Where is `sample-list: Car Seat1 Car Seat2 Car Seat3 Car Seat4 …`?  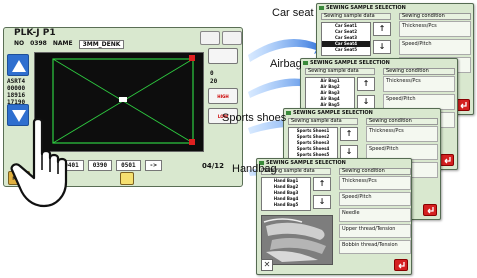 sample-list: Car Seat1 Car Seat2 Car Seat3 Car Seat4 … is located at coordinates (346, 39).